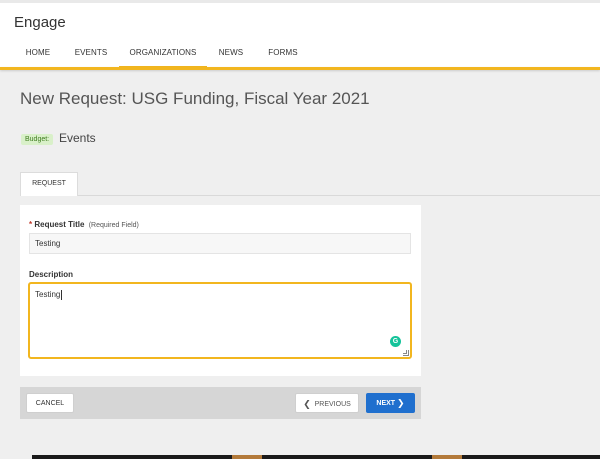  I want to click on nav-item-forms: FORMS, so click(283, 57).